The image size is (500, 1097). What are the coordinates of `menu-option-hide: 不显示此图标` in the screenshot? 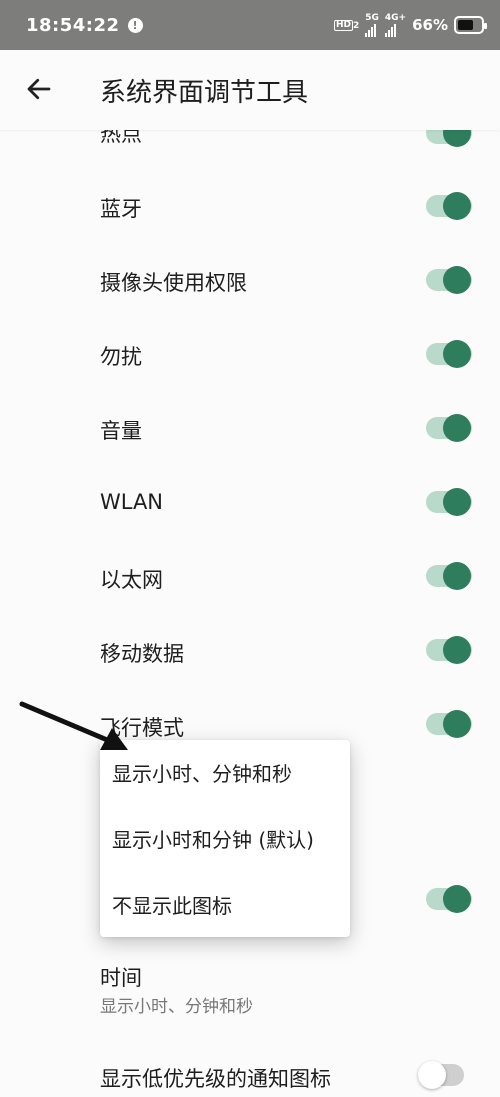 It's located at (172, 904).